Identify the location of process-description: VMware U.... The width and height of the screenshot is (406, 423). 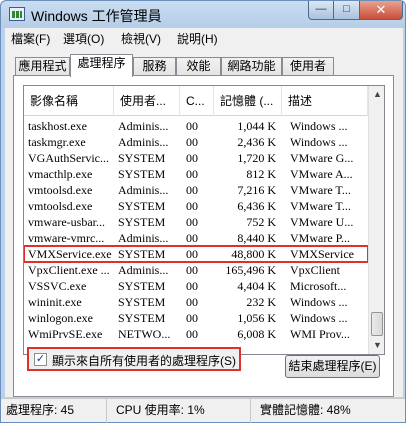
(322, 222).